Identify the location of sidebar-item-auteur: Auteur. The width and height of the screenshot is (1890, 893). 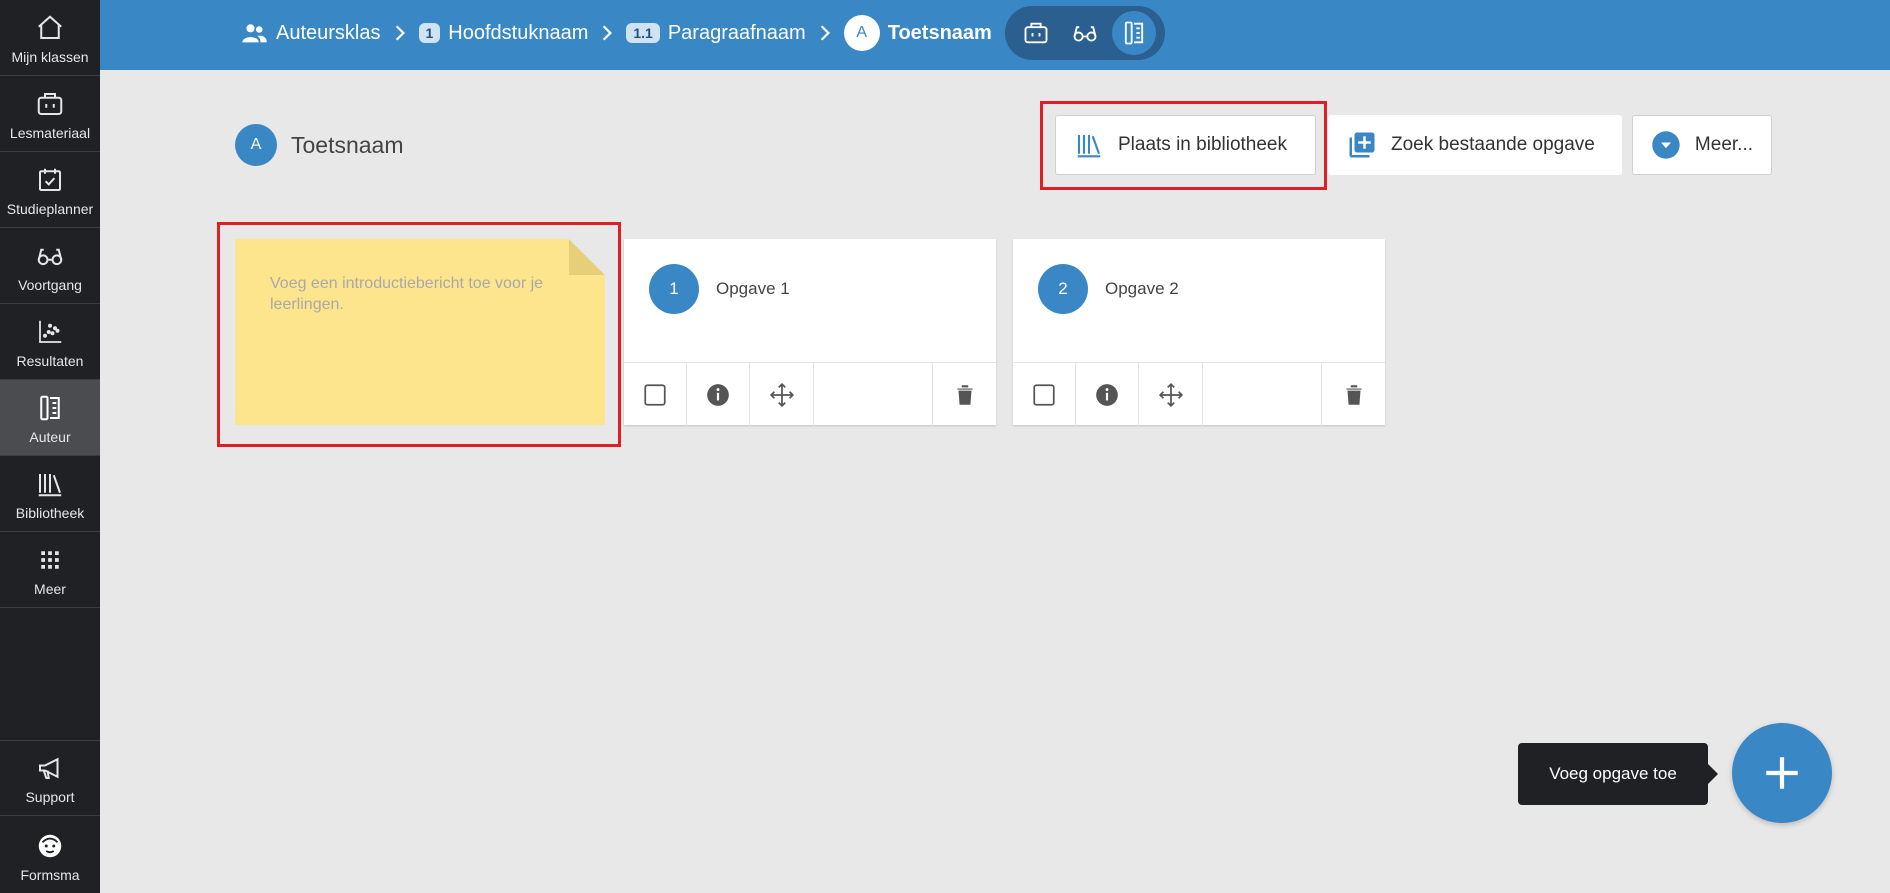
(50, 418).